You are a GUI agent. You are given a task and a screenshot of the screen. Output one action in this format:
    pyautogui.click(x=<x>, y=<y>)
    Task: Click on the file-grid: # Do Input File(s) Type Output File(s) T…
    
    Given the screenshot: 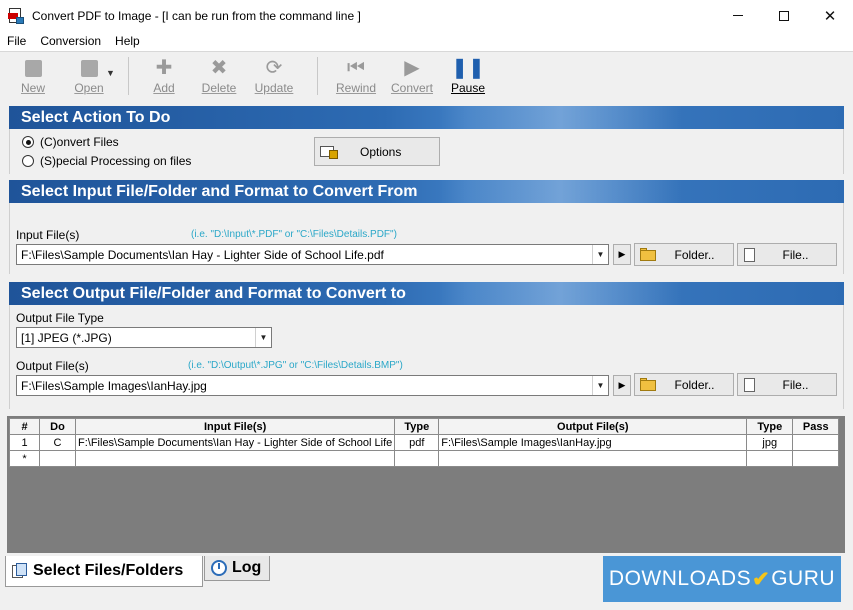 What is the action you would take?
    pyautogui.click(x=424, y=442)
    